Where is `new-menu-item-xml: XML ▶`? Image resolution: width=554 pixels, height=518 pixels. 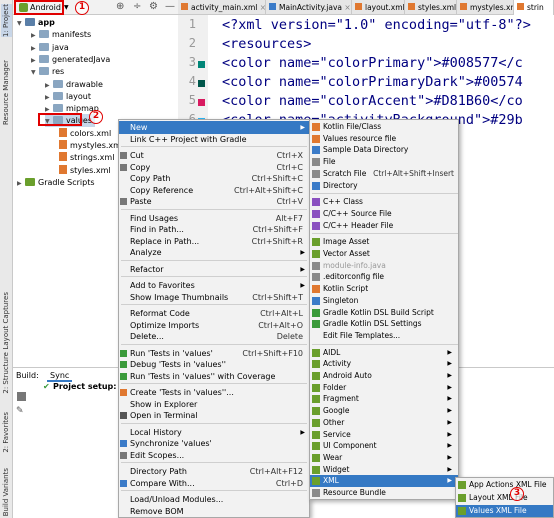
new-menu-item-xml: XML ▶ is located at coordinates (384, 481).